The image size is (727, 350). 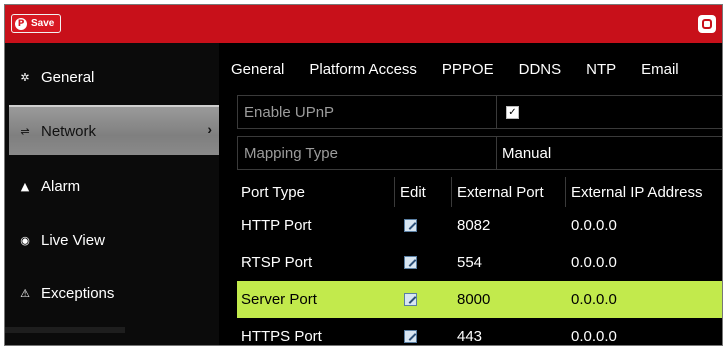 I want to click on top-bar: P Save, so click(x=363, y=24).